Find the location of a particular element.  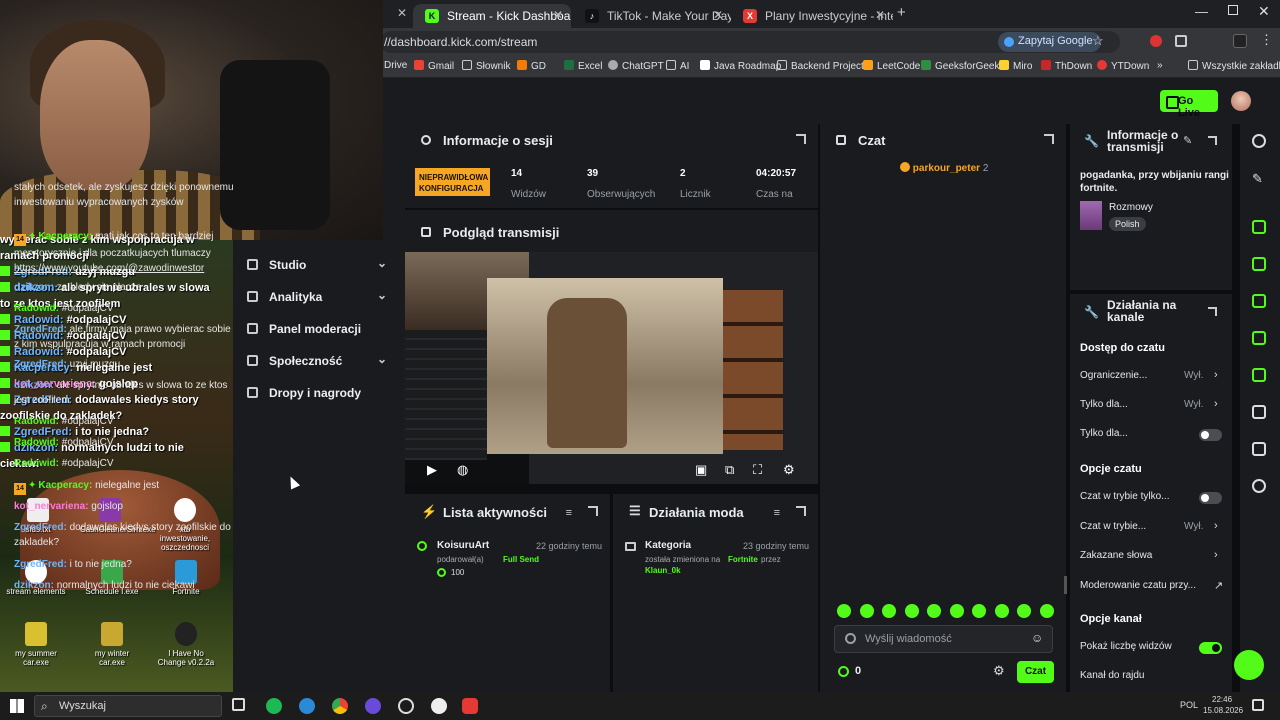

spotify-icon is located at coordinates (274, 706).